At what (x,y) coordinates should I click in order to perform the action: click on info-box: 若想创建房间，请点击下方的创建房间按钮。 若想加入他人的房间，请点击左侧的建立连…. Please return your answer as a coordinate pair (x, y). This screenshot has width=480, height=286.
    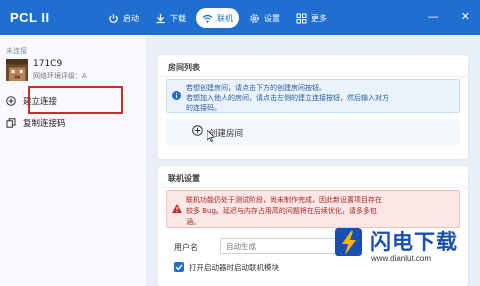
    Looking at the image, I should click on (313, 96).